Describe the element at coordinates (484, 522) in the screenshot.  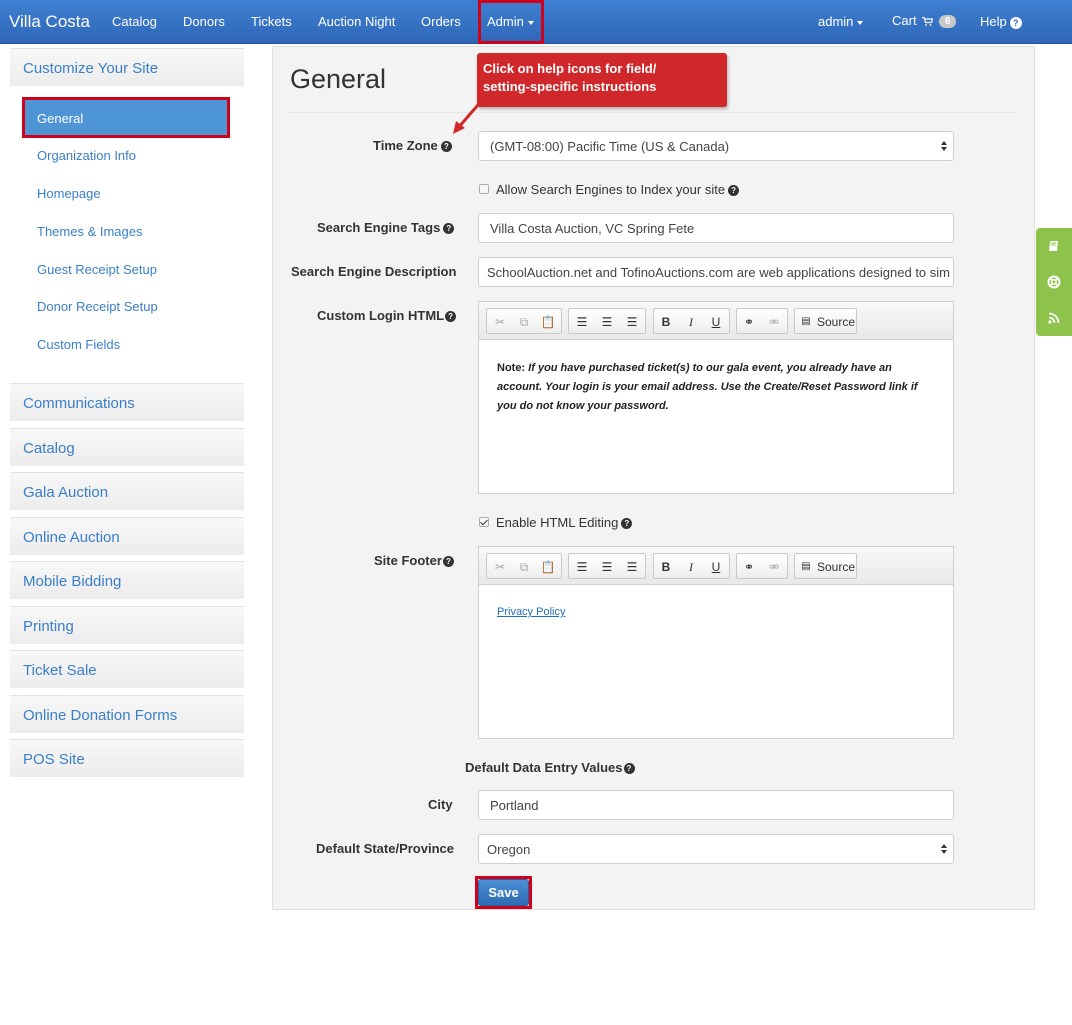
I see `enable-html-checkbox` at that location.